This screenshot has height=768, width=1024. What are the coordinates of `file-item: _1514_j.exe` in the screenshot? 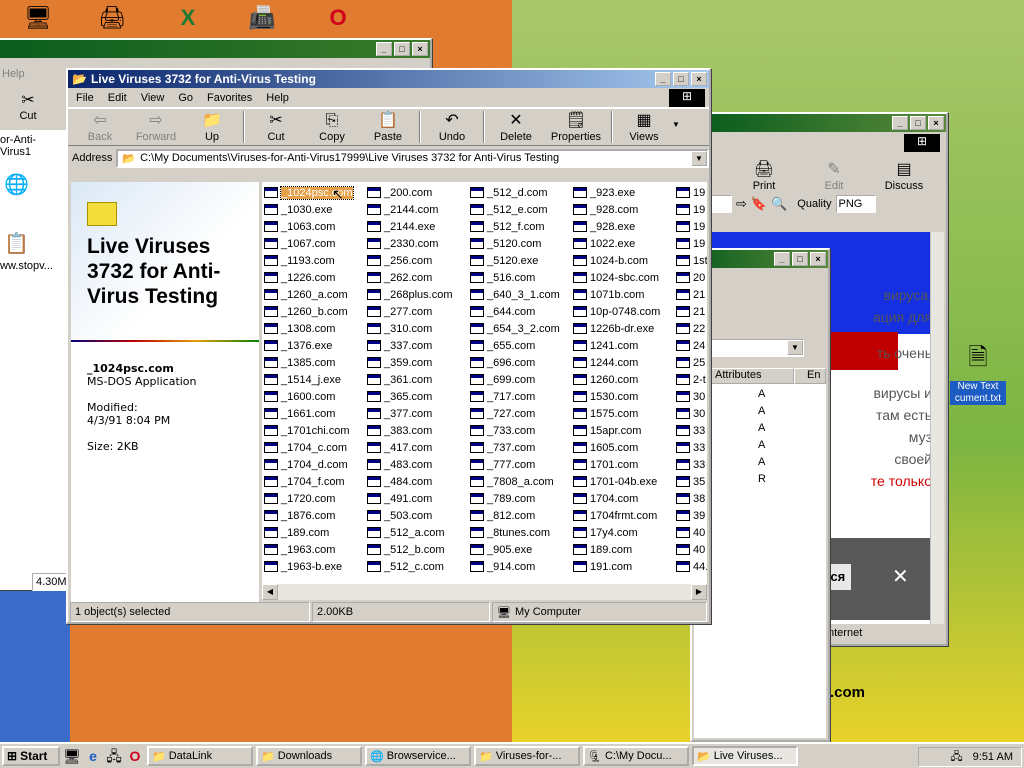 It's located at (302, 379).